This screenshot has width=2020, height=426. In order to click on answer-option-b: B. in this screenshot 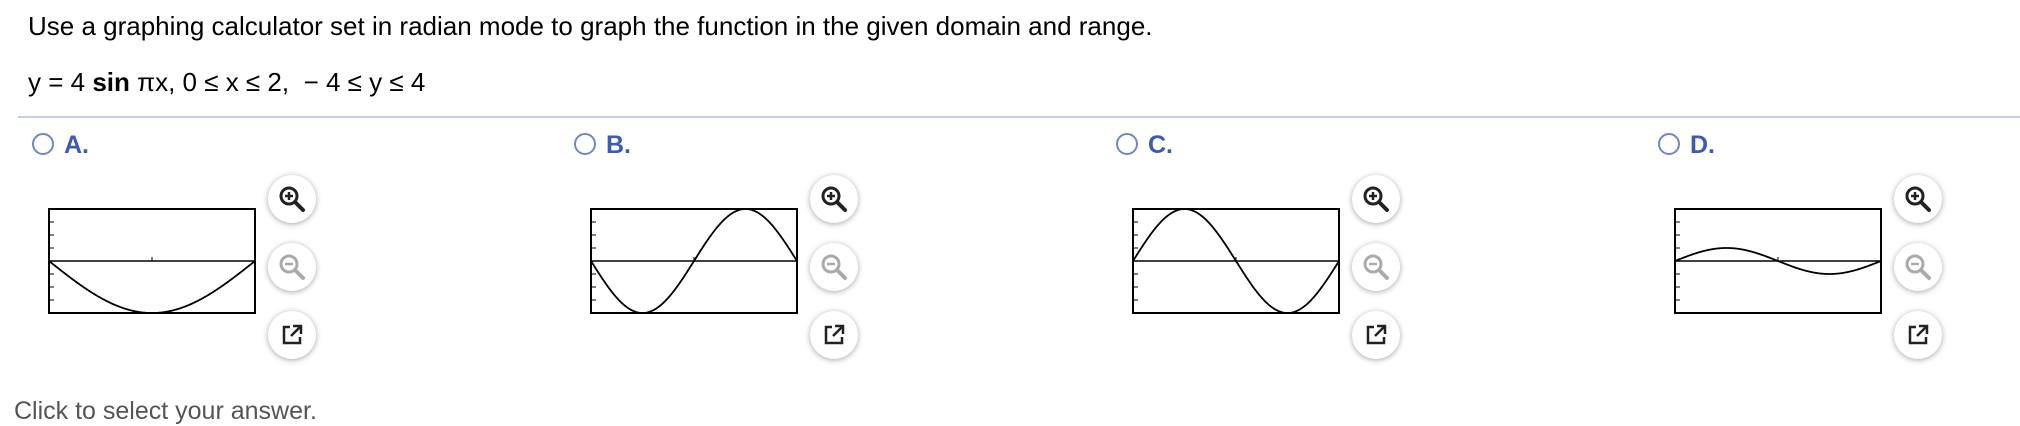, I will do `click(760, 250)`.